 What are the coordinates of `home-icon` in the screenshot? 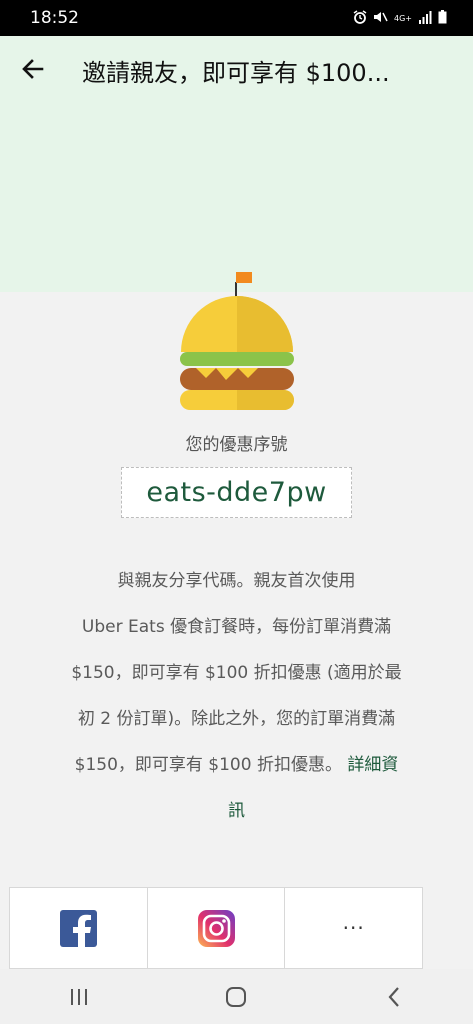 It's located at (236, 996).